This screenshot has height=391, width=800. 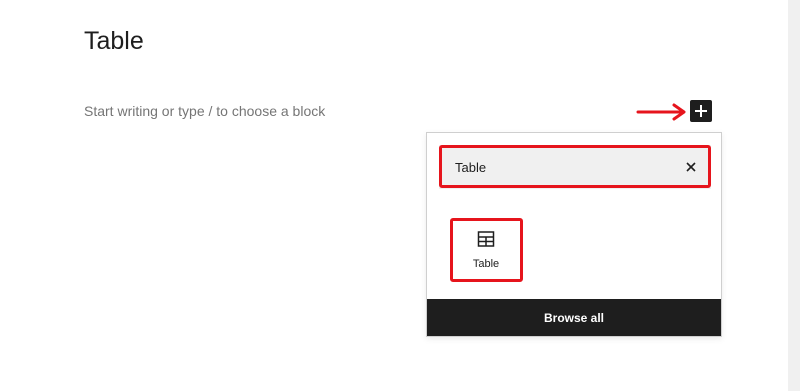 I want to click on close-icon, so click(x=691, y=167).